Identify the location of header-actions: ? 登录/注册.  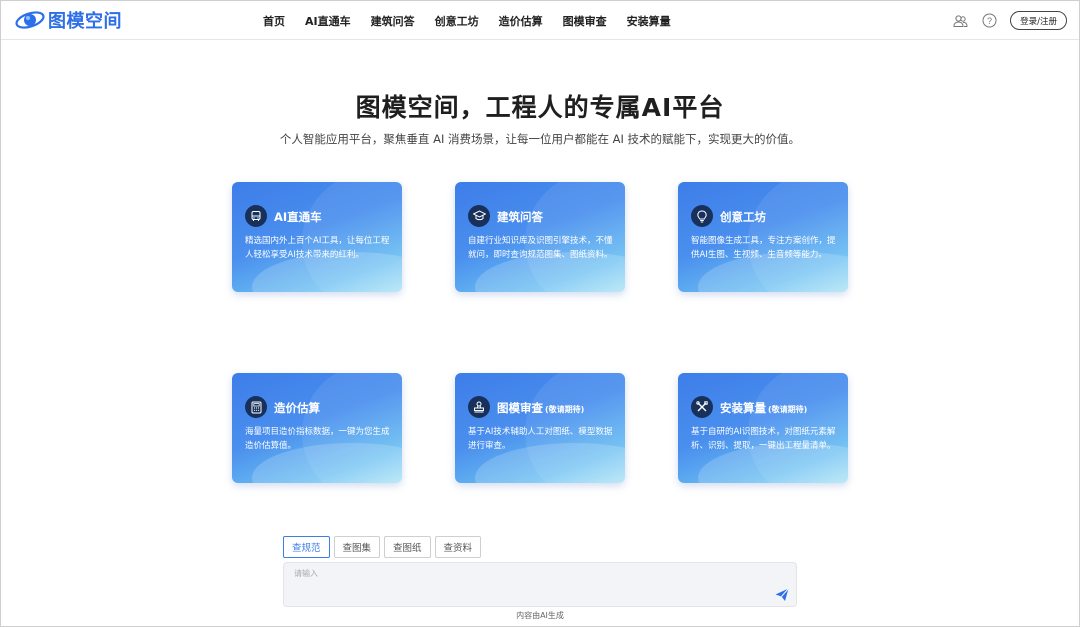
(1009, 20).